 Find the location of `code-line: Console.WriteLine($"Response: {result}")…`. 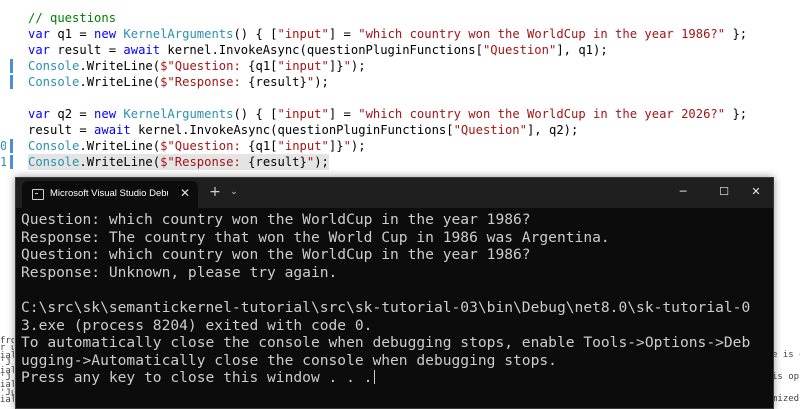

code-line: Console.WriteLine($"Response: {result}")… is located at coordinates (400, 82).